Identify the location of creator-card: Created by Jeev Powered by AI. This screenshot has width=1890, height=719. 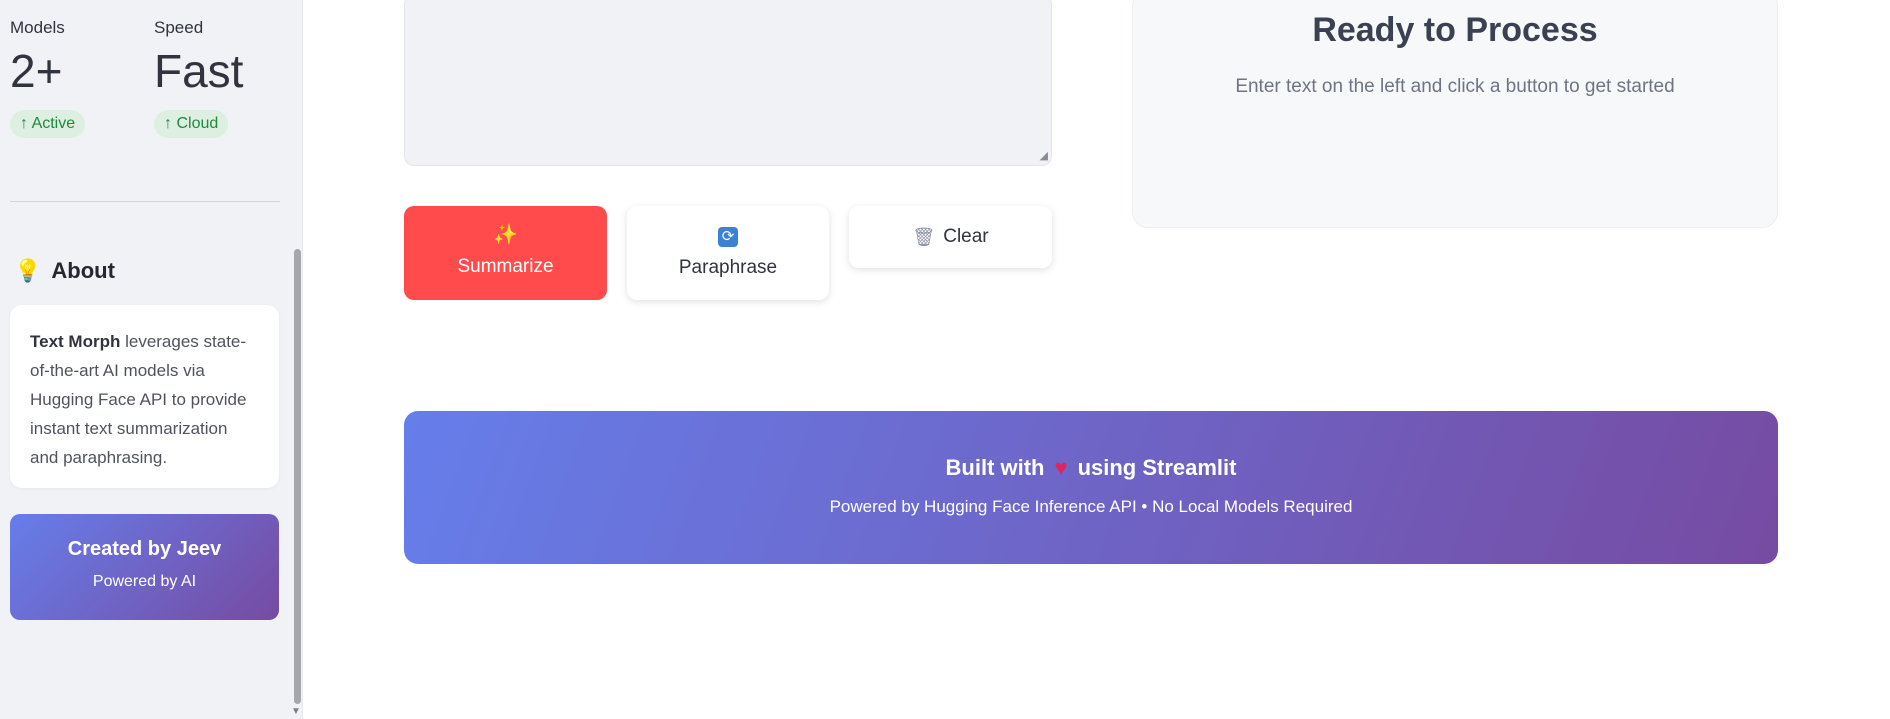
(144, 567).